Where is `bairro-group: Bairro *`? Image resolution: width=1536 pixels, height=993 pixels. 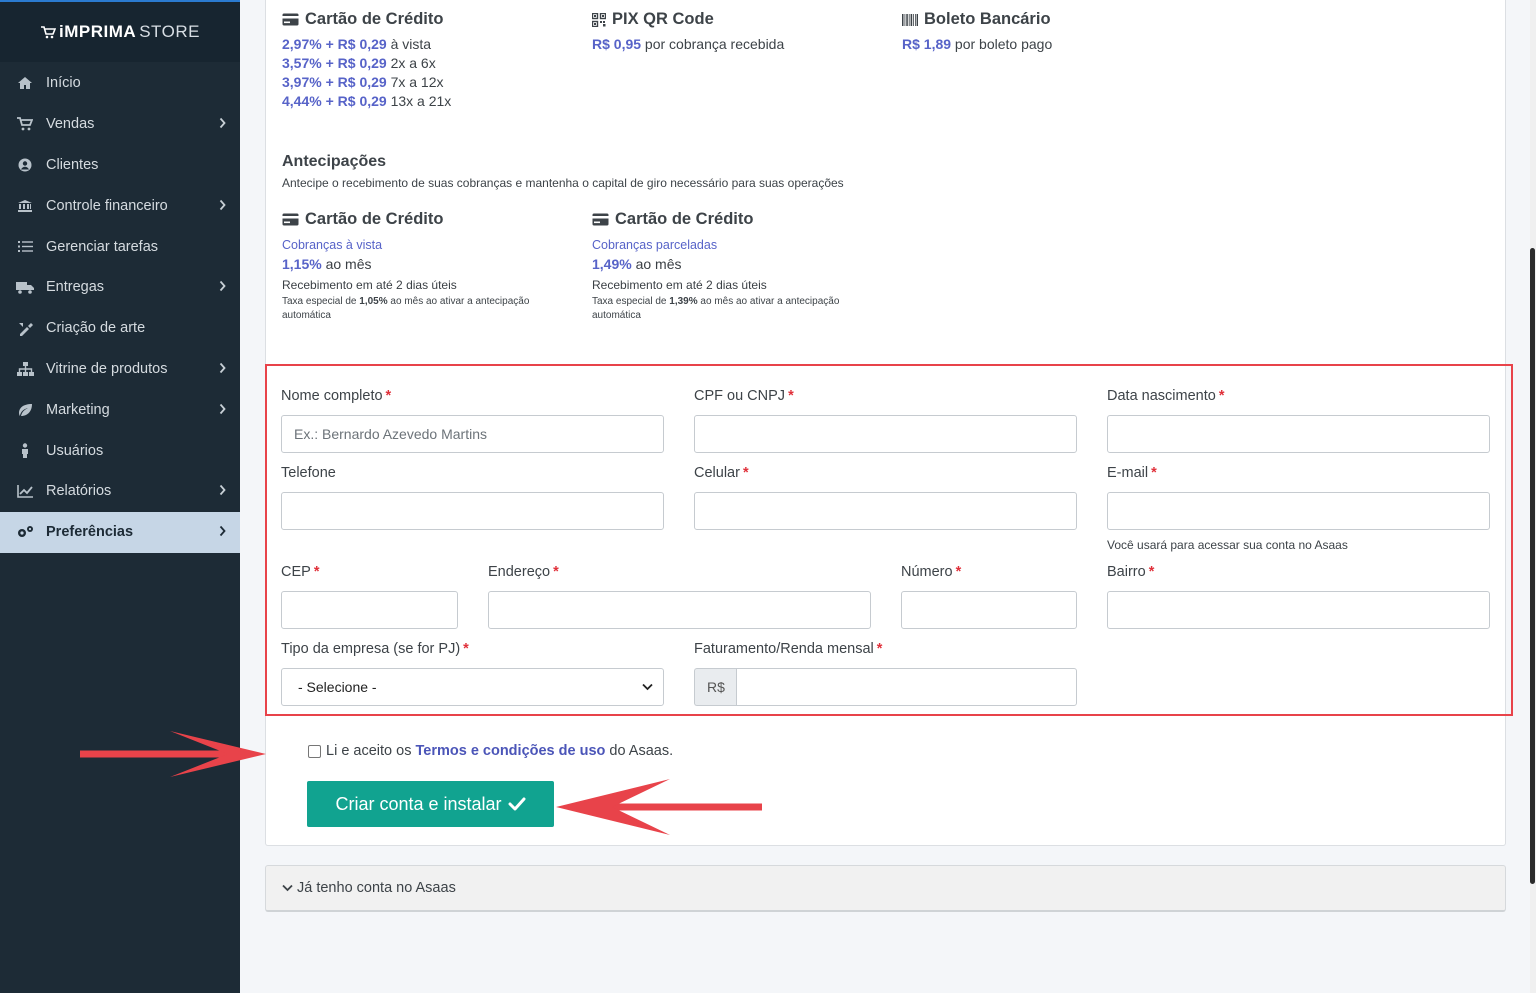 bairro-group: Bairro * is located at coordinates (1130, 572).